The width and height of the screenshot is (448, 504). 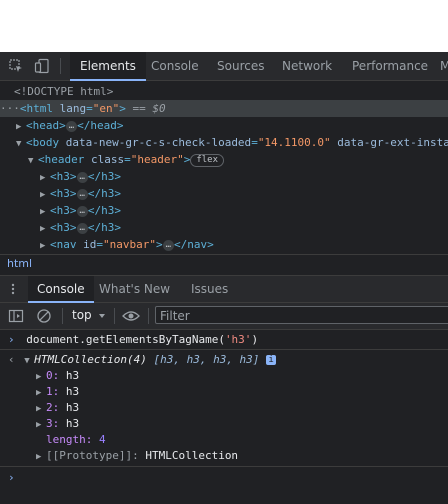 What do you see at coordinates (44, 316) in the screenshot?
I see `clear-console-icon` at bounding box center [44, 316].